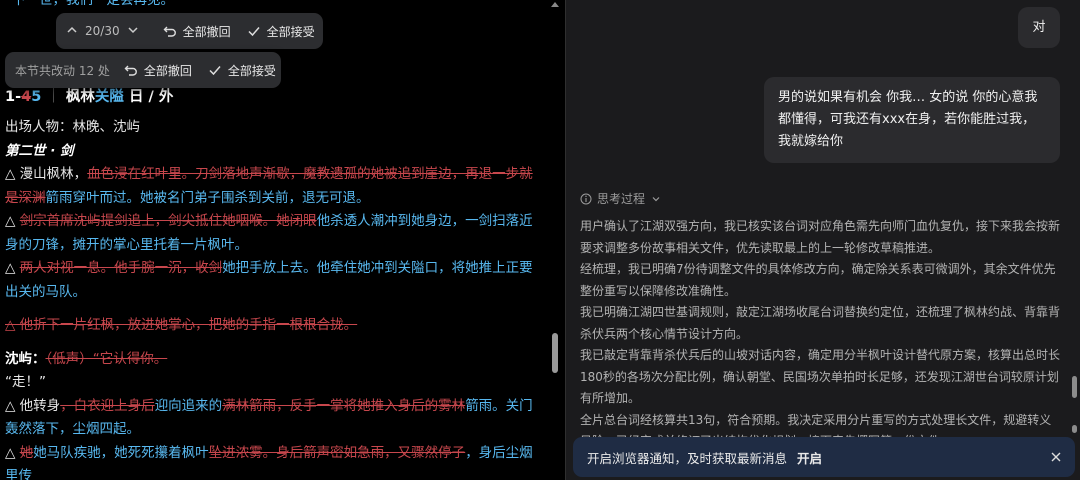 The width and height of the screenshot is (1080, 480). I want to click on chat-scrollbar-thumb, so click(1074, 387).